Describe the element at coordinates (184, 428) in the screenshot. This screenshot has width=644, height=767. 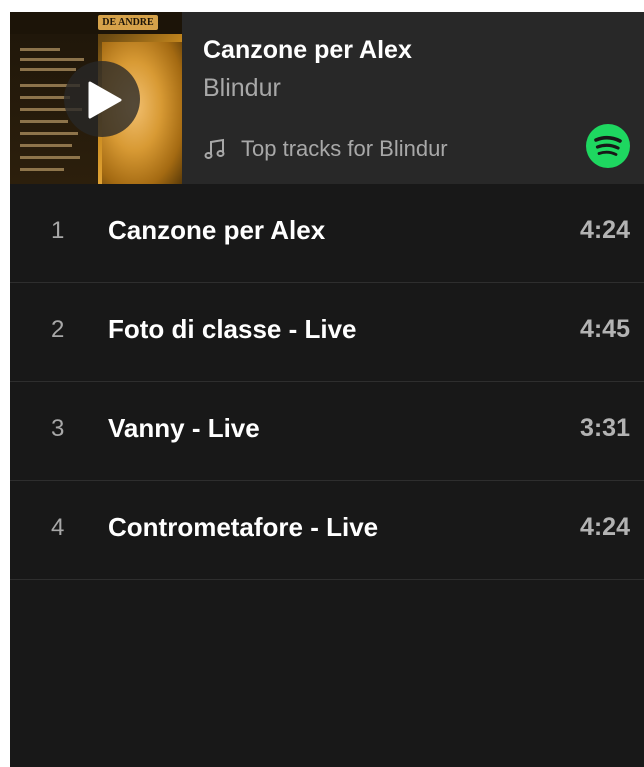
I see `track-title: Vanny - Live` at that location.